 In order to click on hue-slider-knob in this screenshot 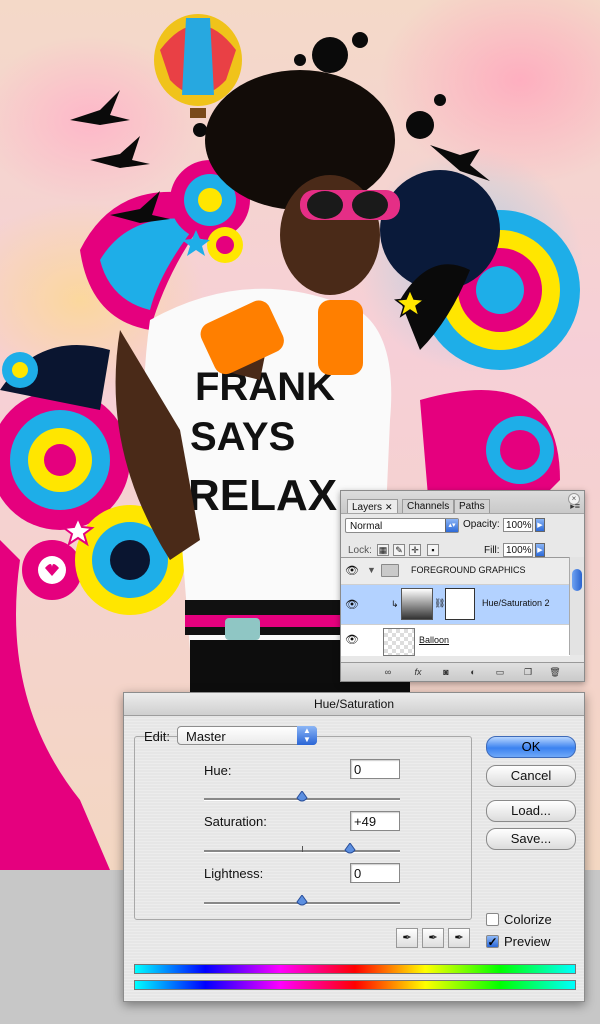, I will do `click(302, 797)`.